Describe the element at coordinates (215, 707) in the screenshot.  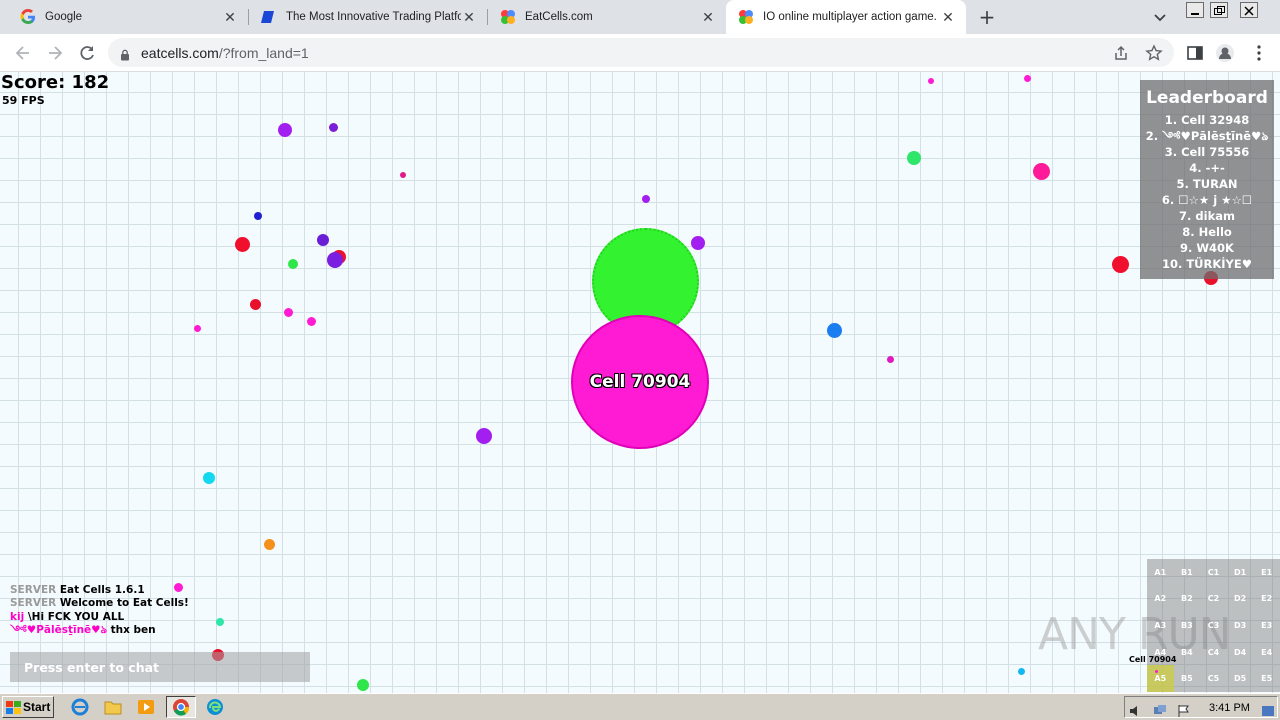
I see `edge-icon` at that location.